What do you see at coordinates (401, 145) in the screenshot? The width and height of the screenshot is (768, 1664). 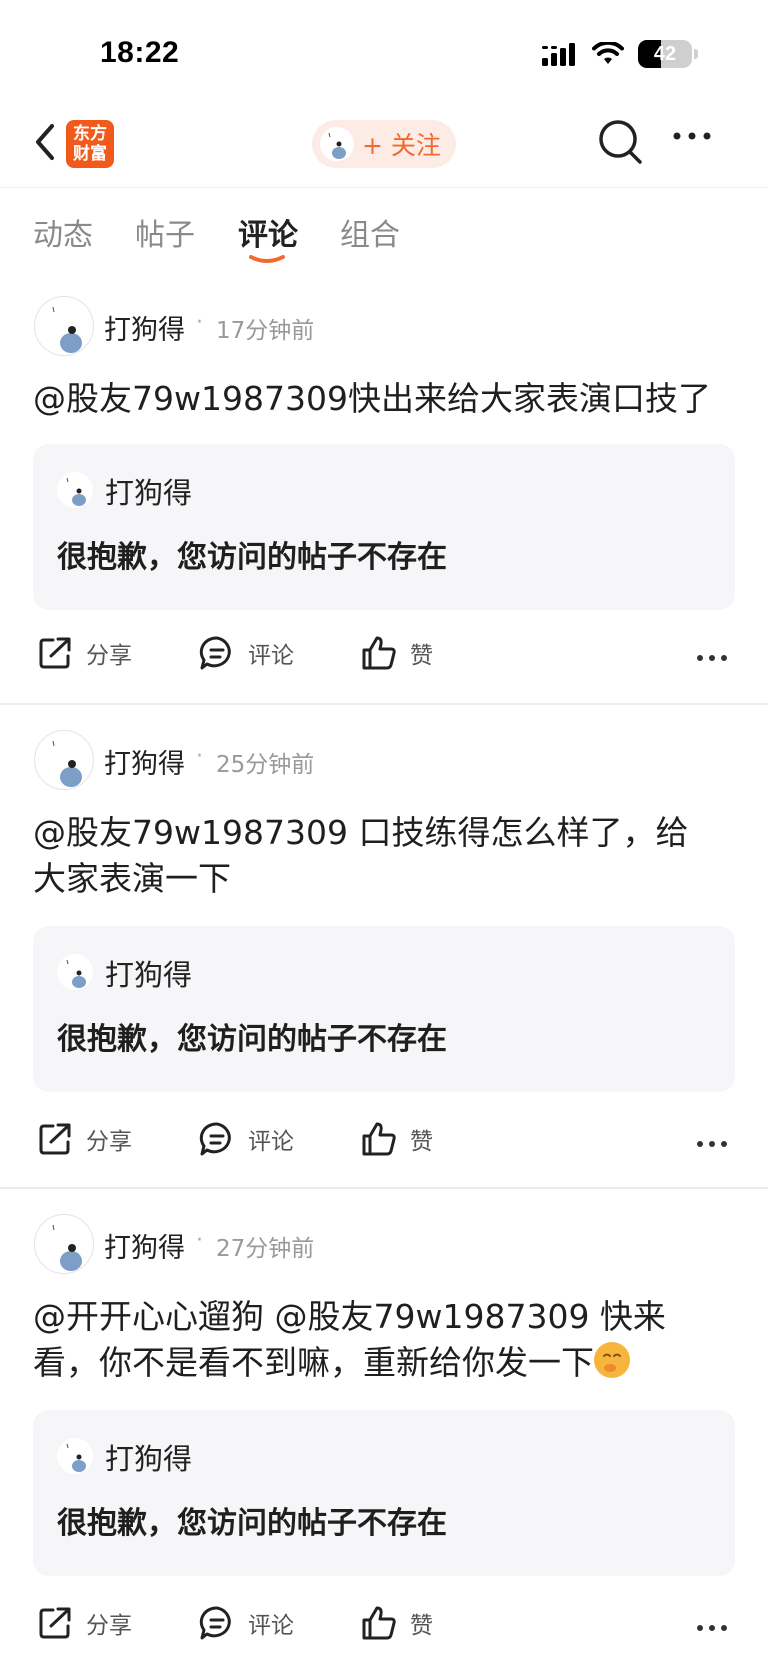 I see `follow-label: + 关注` at bounding box center [401, 145].